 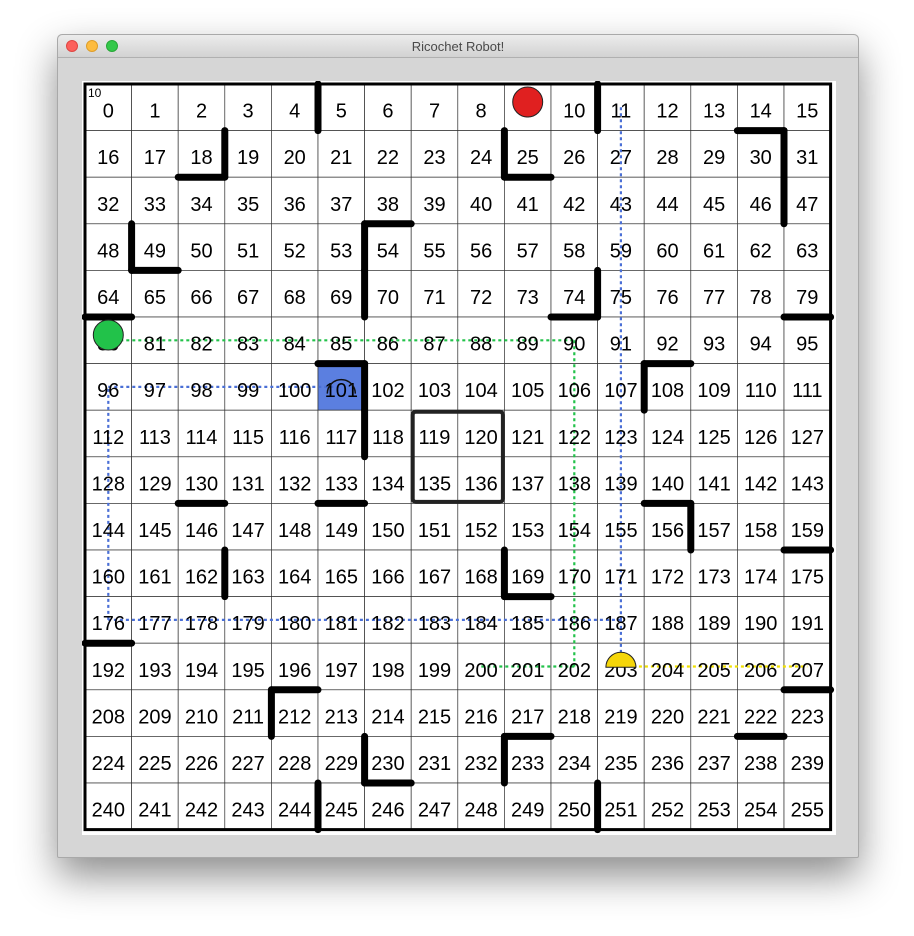 What do you see at coordinates (154, 764) in the screenshot?
I see `cell-number: 225` at bounding box center [154, 764].